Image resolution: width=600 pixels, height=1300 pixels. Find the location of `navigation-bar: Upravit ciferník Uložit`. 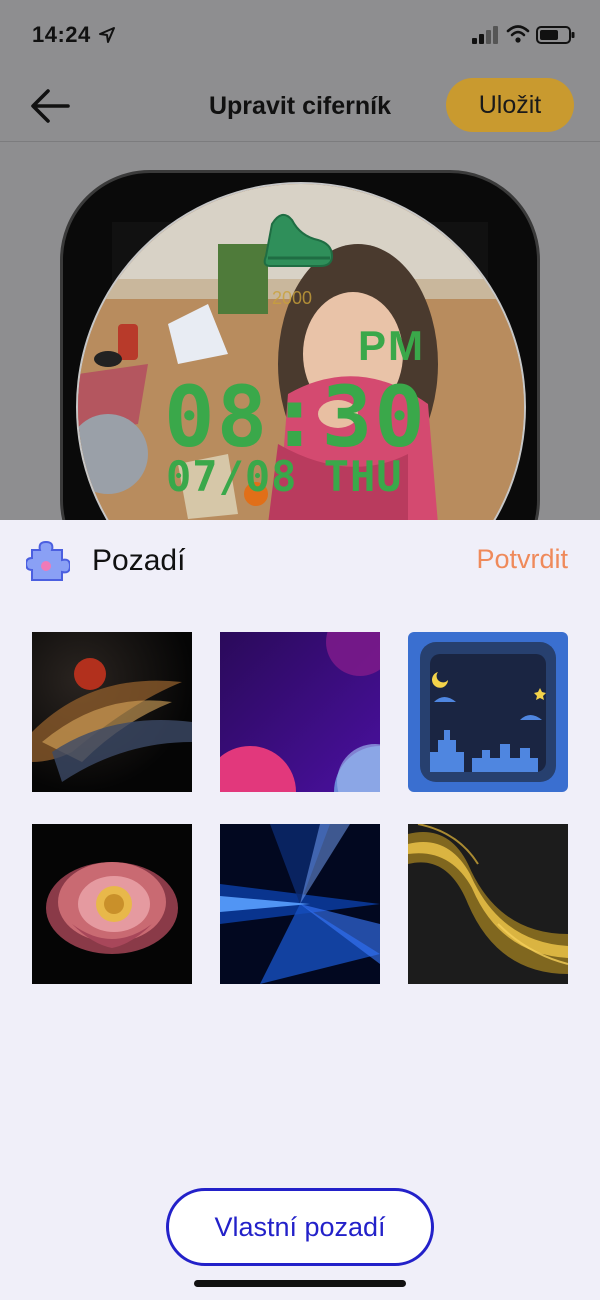

navigation-bar: Upravit ciferník Uložit is located at coordinates (300, 106).